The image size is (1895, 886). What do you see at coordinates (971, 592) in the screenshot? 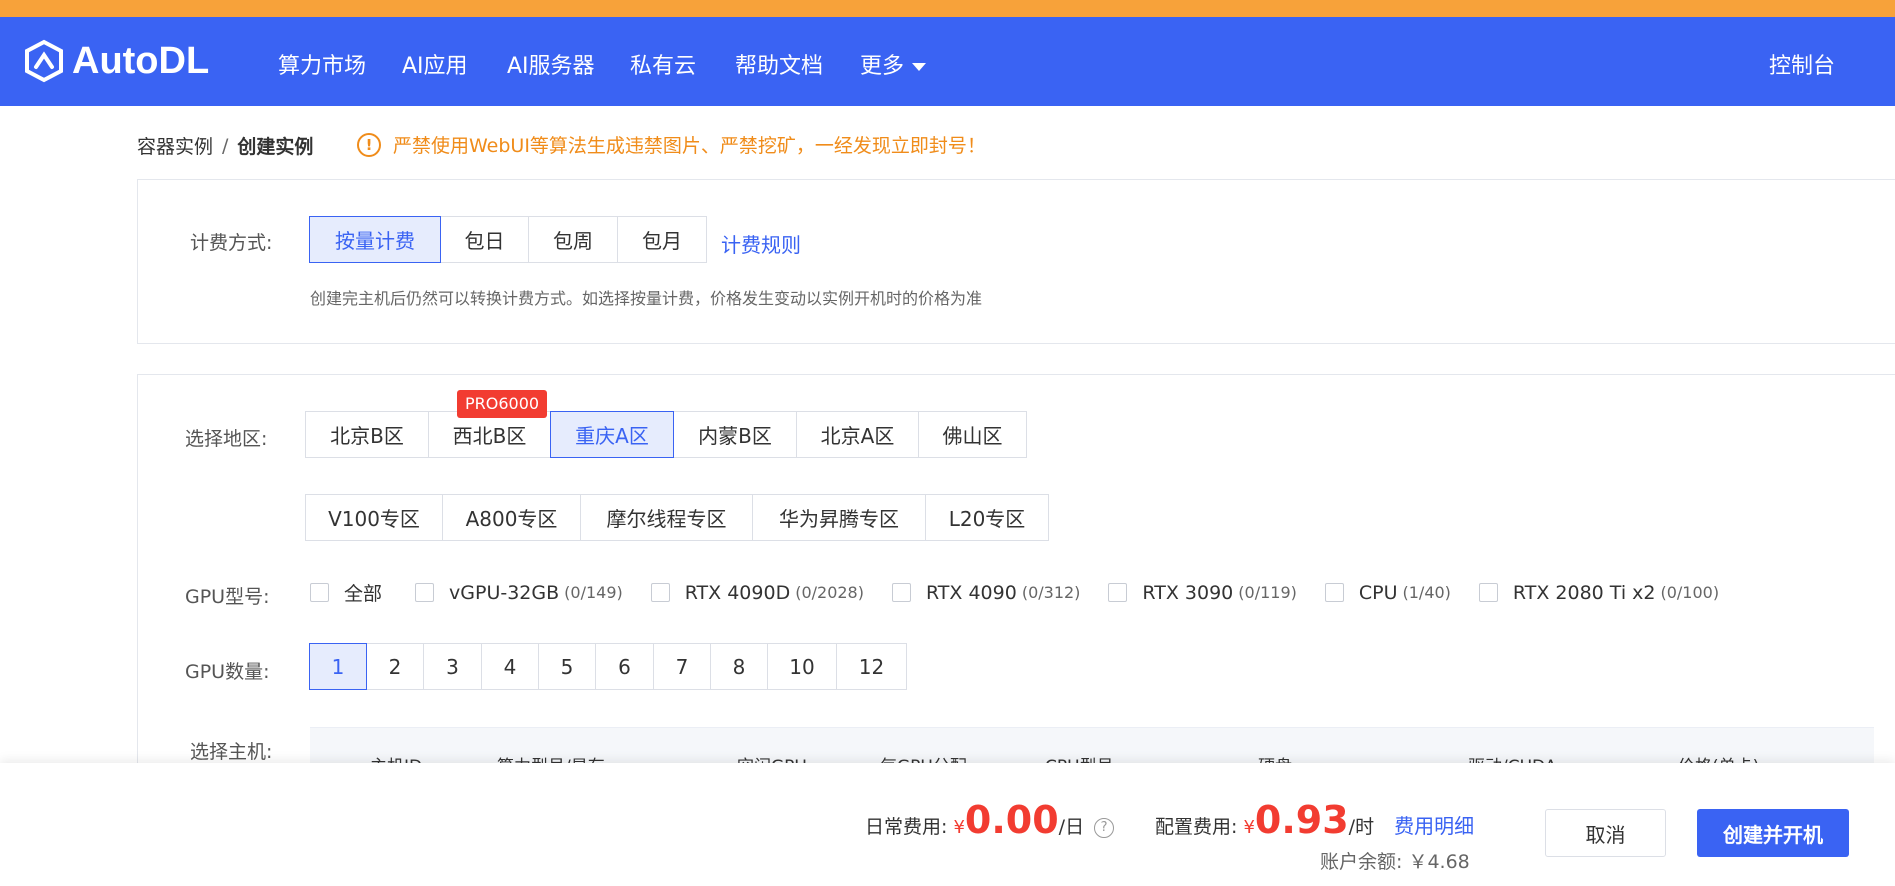
I see `gpu-model-name: RTX 4090` at bounding box center [971, 592].